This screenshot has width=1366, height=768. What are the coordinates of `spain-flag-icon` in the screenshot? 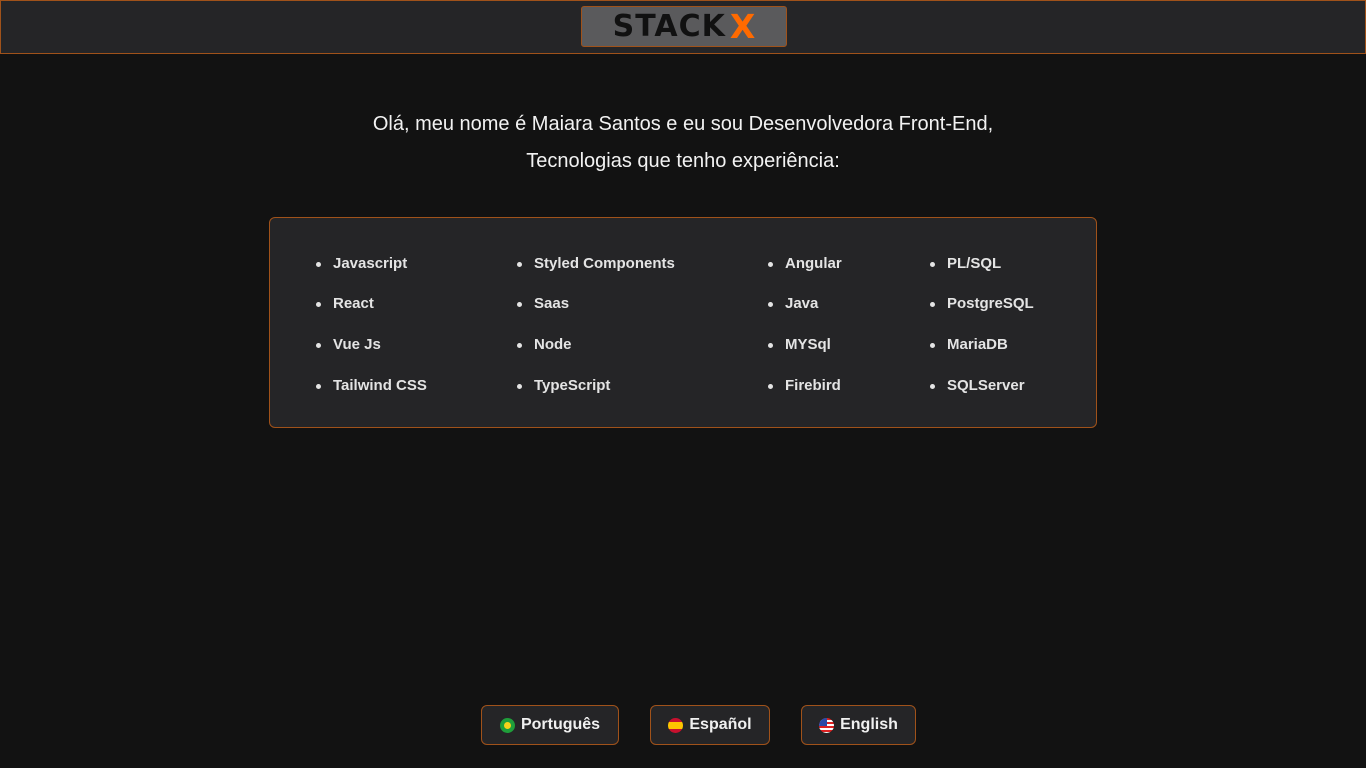 It's located at (676, 725).